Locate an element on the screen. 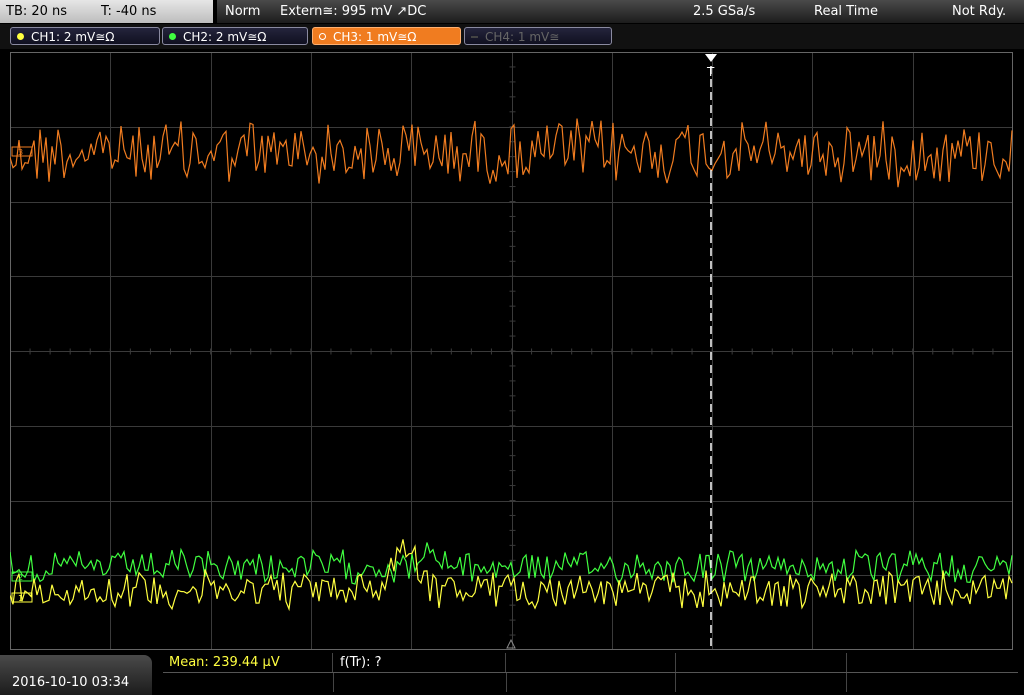 The height and width of the screenshot is (695, 1024). channel-3-tab: CH3: 1 mV≅Ω is located at coordinates (386, 36).